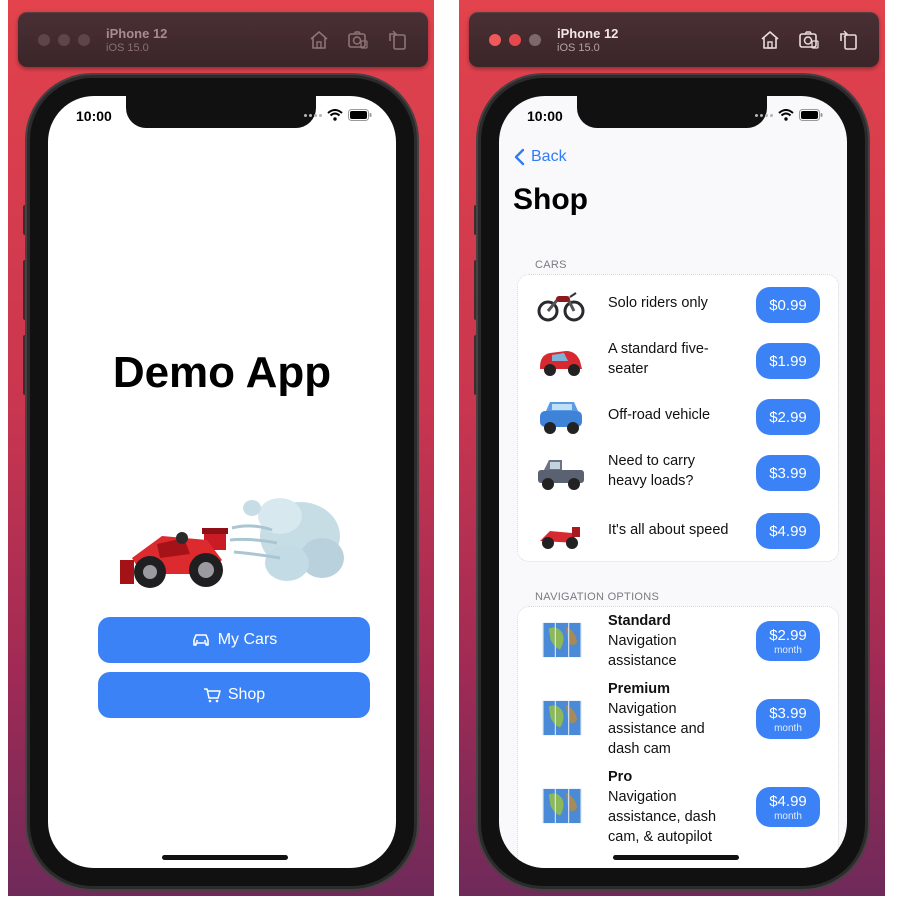  What do you see at coordinates (639, 689) in the screenshot?
I see `navigation-option-title: Premium` at bounding box center [639, 689].